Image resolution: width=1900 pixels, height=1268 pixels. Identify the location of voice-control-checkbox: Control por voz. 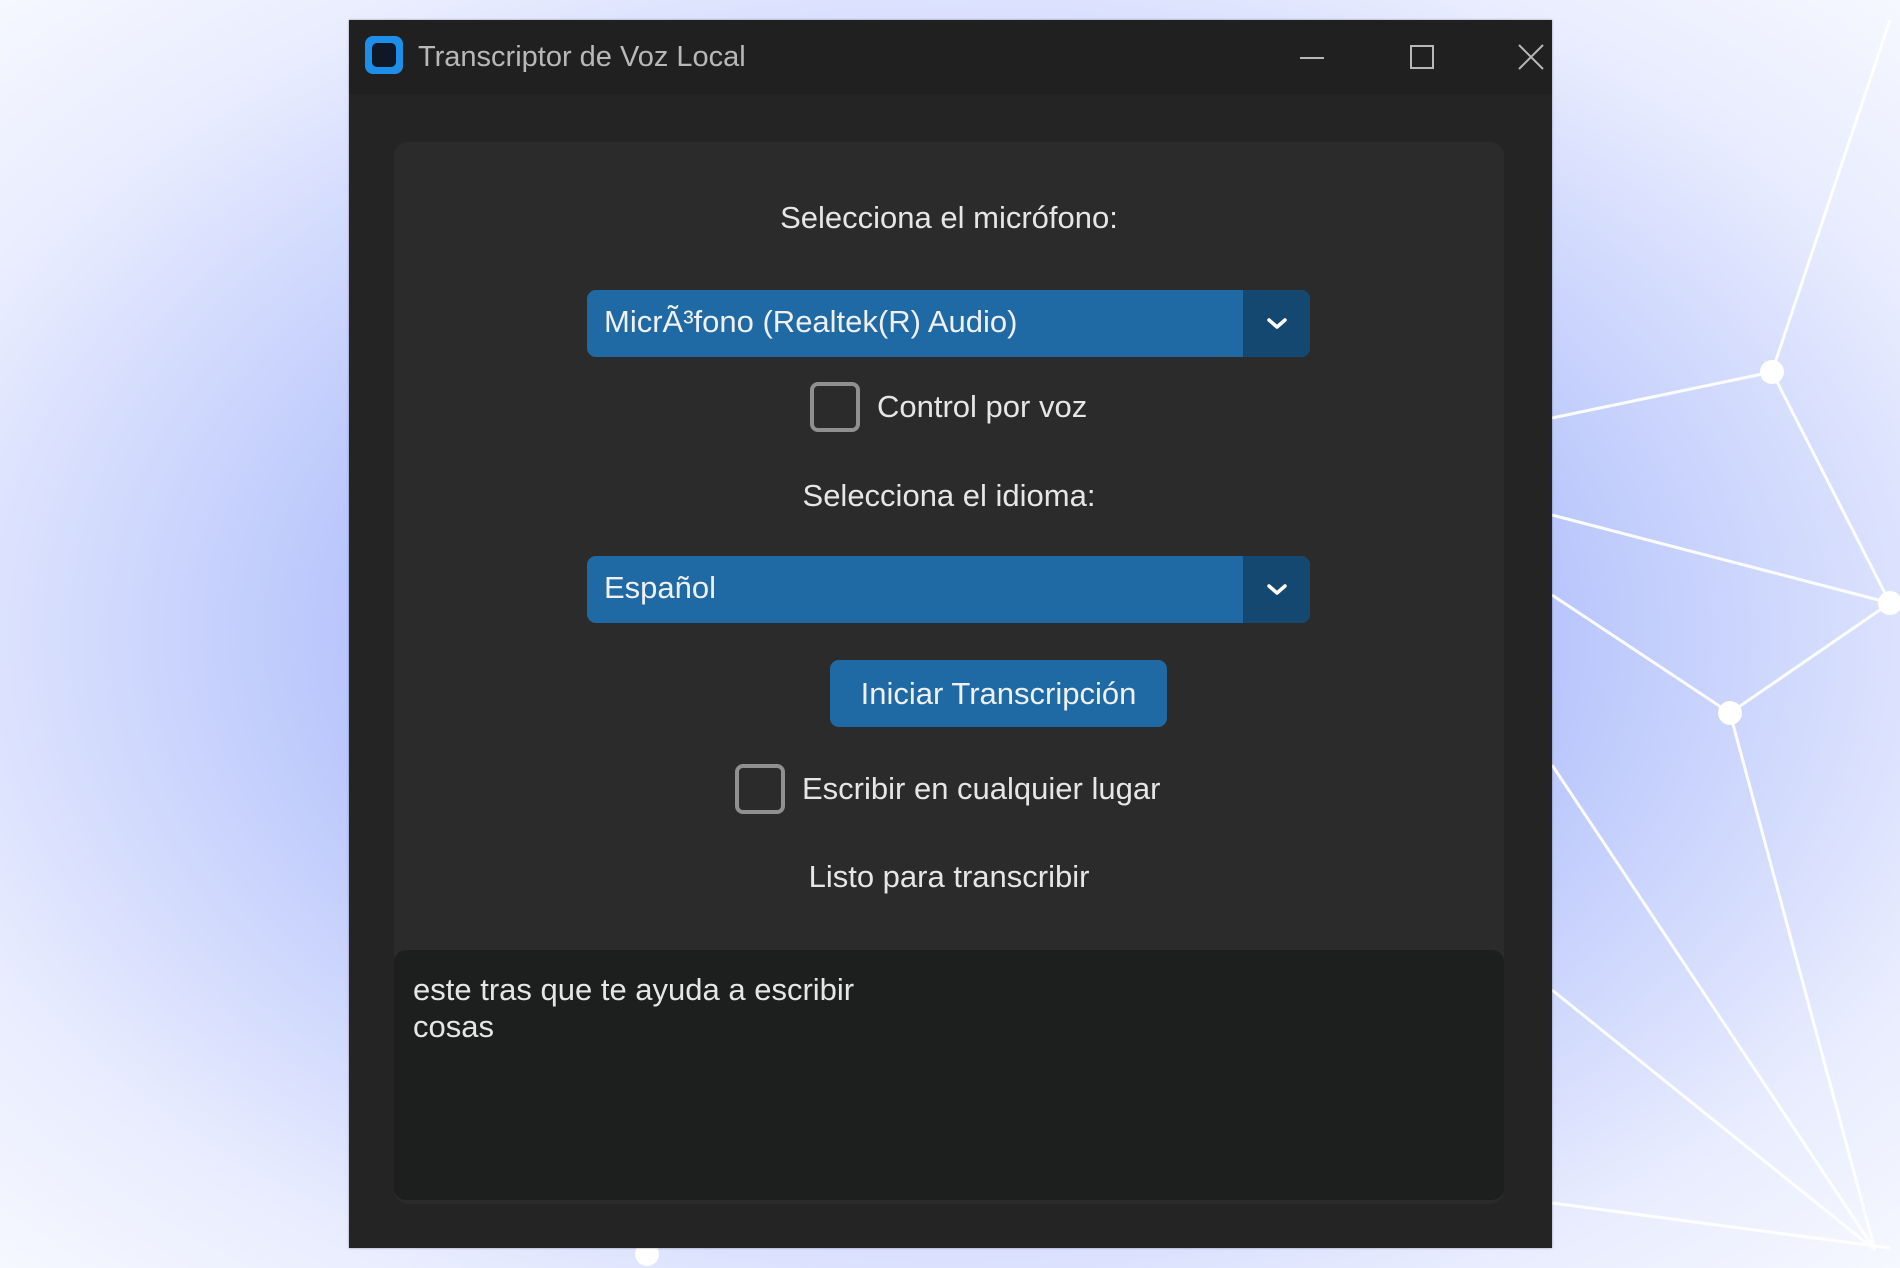
(948, 407).